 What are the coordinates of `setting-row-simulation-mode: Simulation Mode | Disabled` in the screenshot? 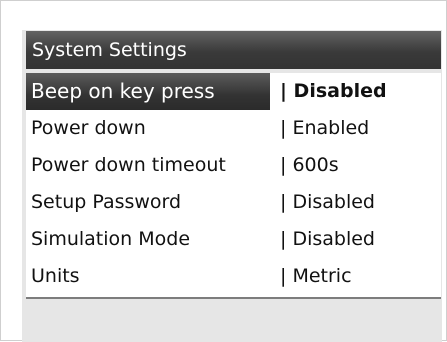 It's located at (233, 239).